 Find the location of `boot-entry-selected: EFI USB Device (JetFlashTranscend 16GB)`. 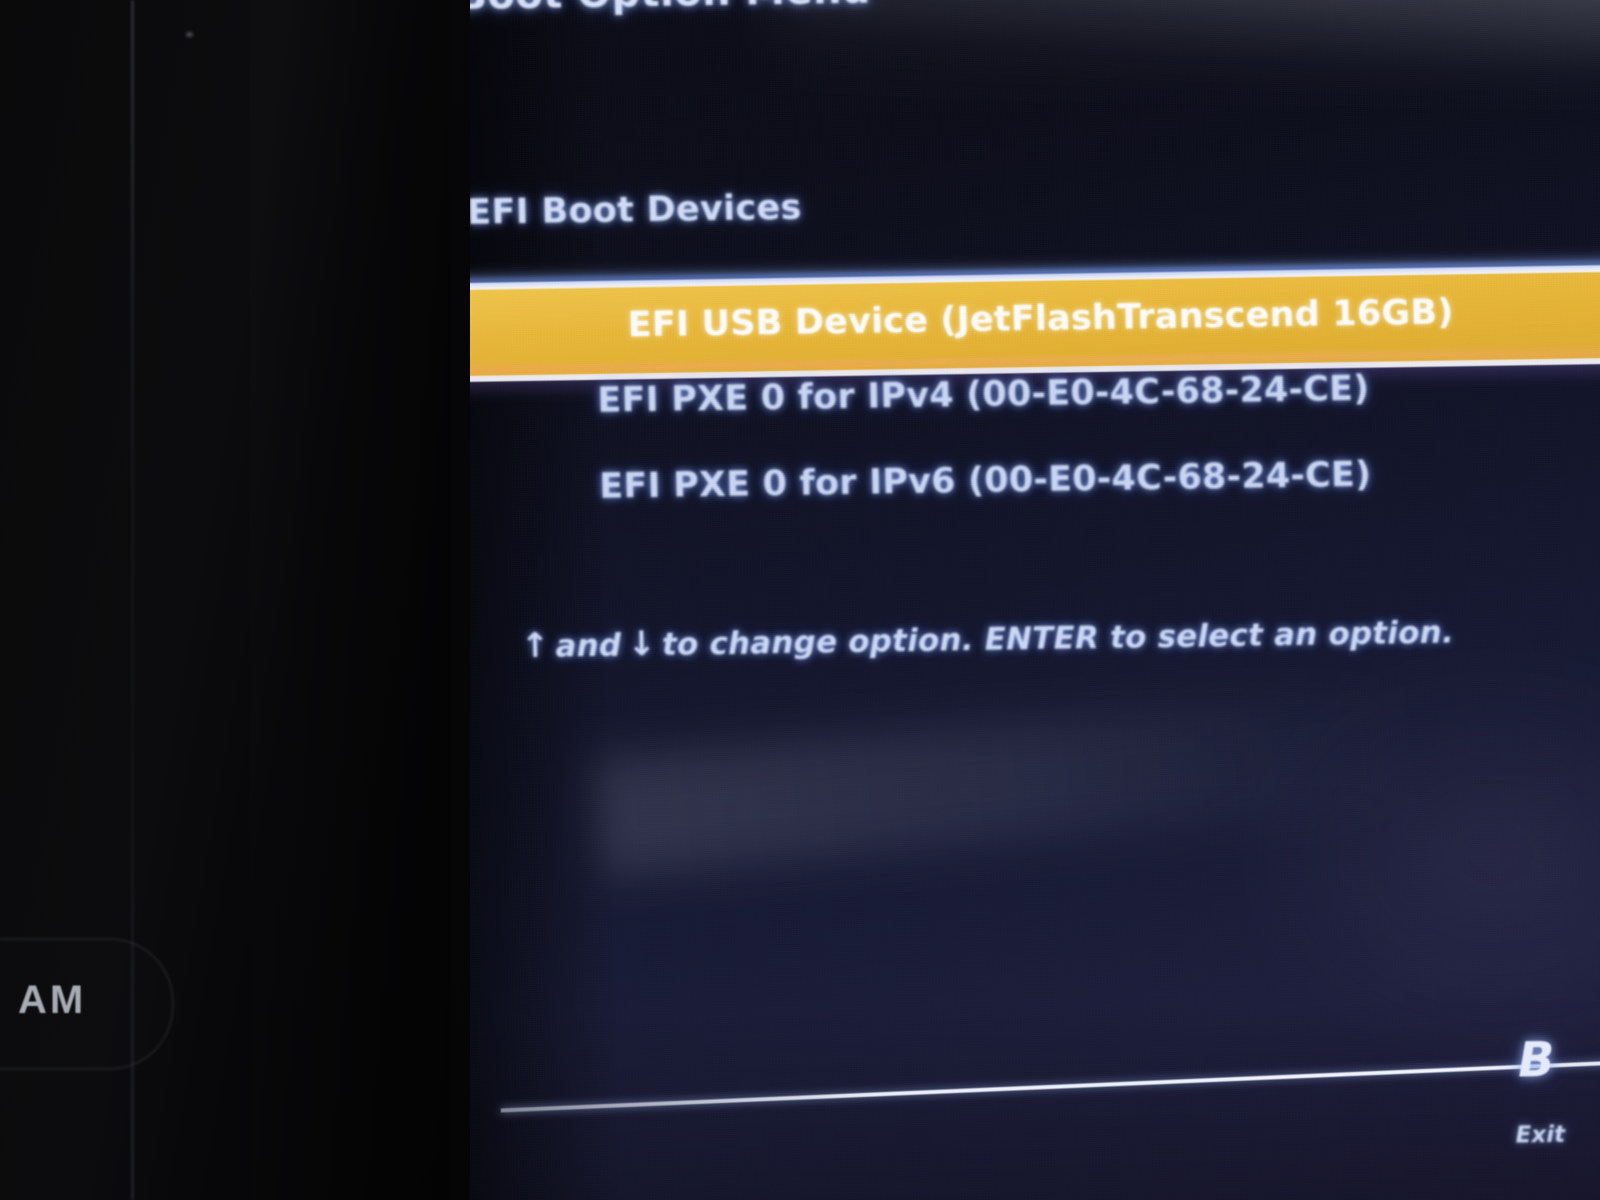

boot-entry-selected: EFI USB Device (JetFlashTranscend 16GB) is located at coordinates (1014, 322).